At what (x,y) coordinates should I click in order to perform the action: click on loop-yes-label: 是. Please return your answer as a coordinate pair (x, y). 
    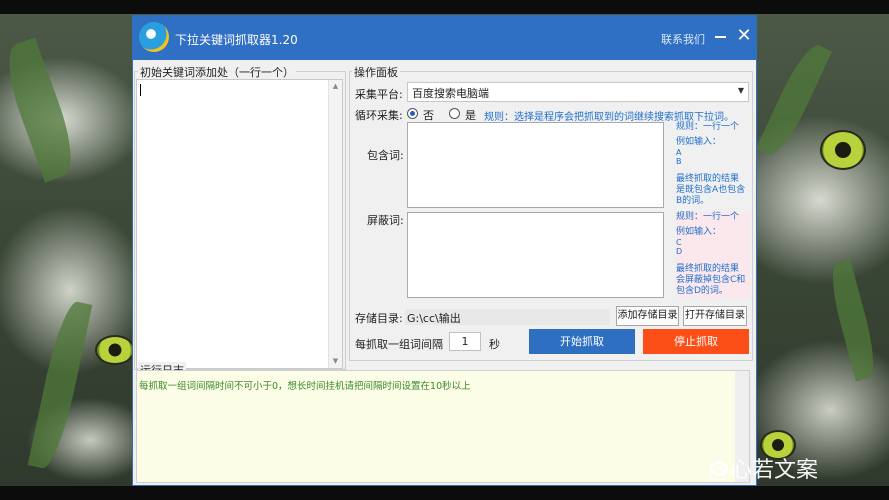
    Looking at the image, I should click on (470, 115).